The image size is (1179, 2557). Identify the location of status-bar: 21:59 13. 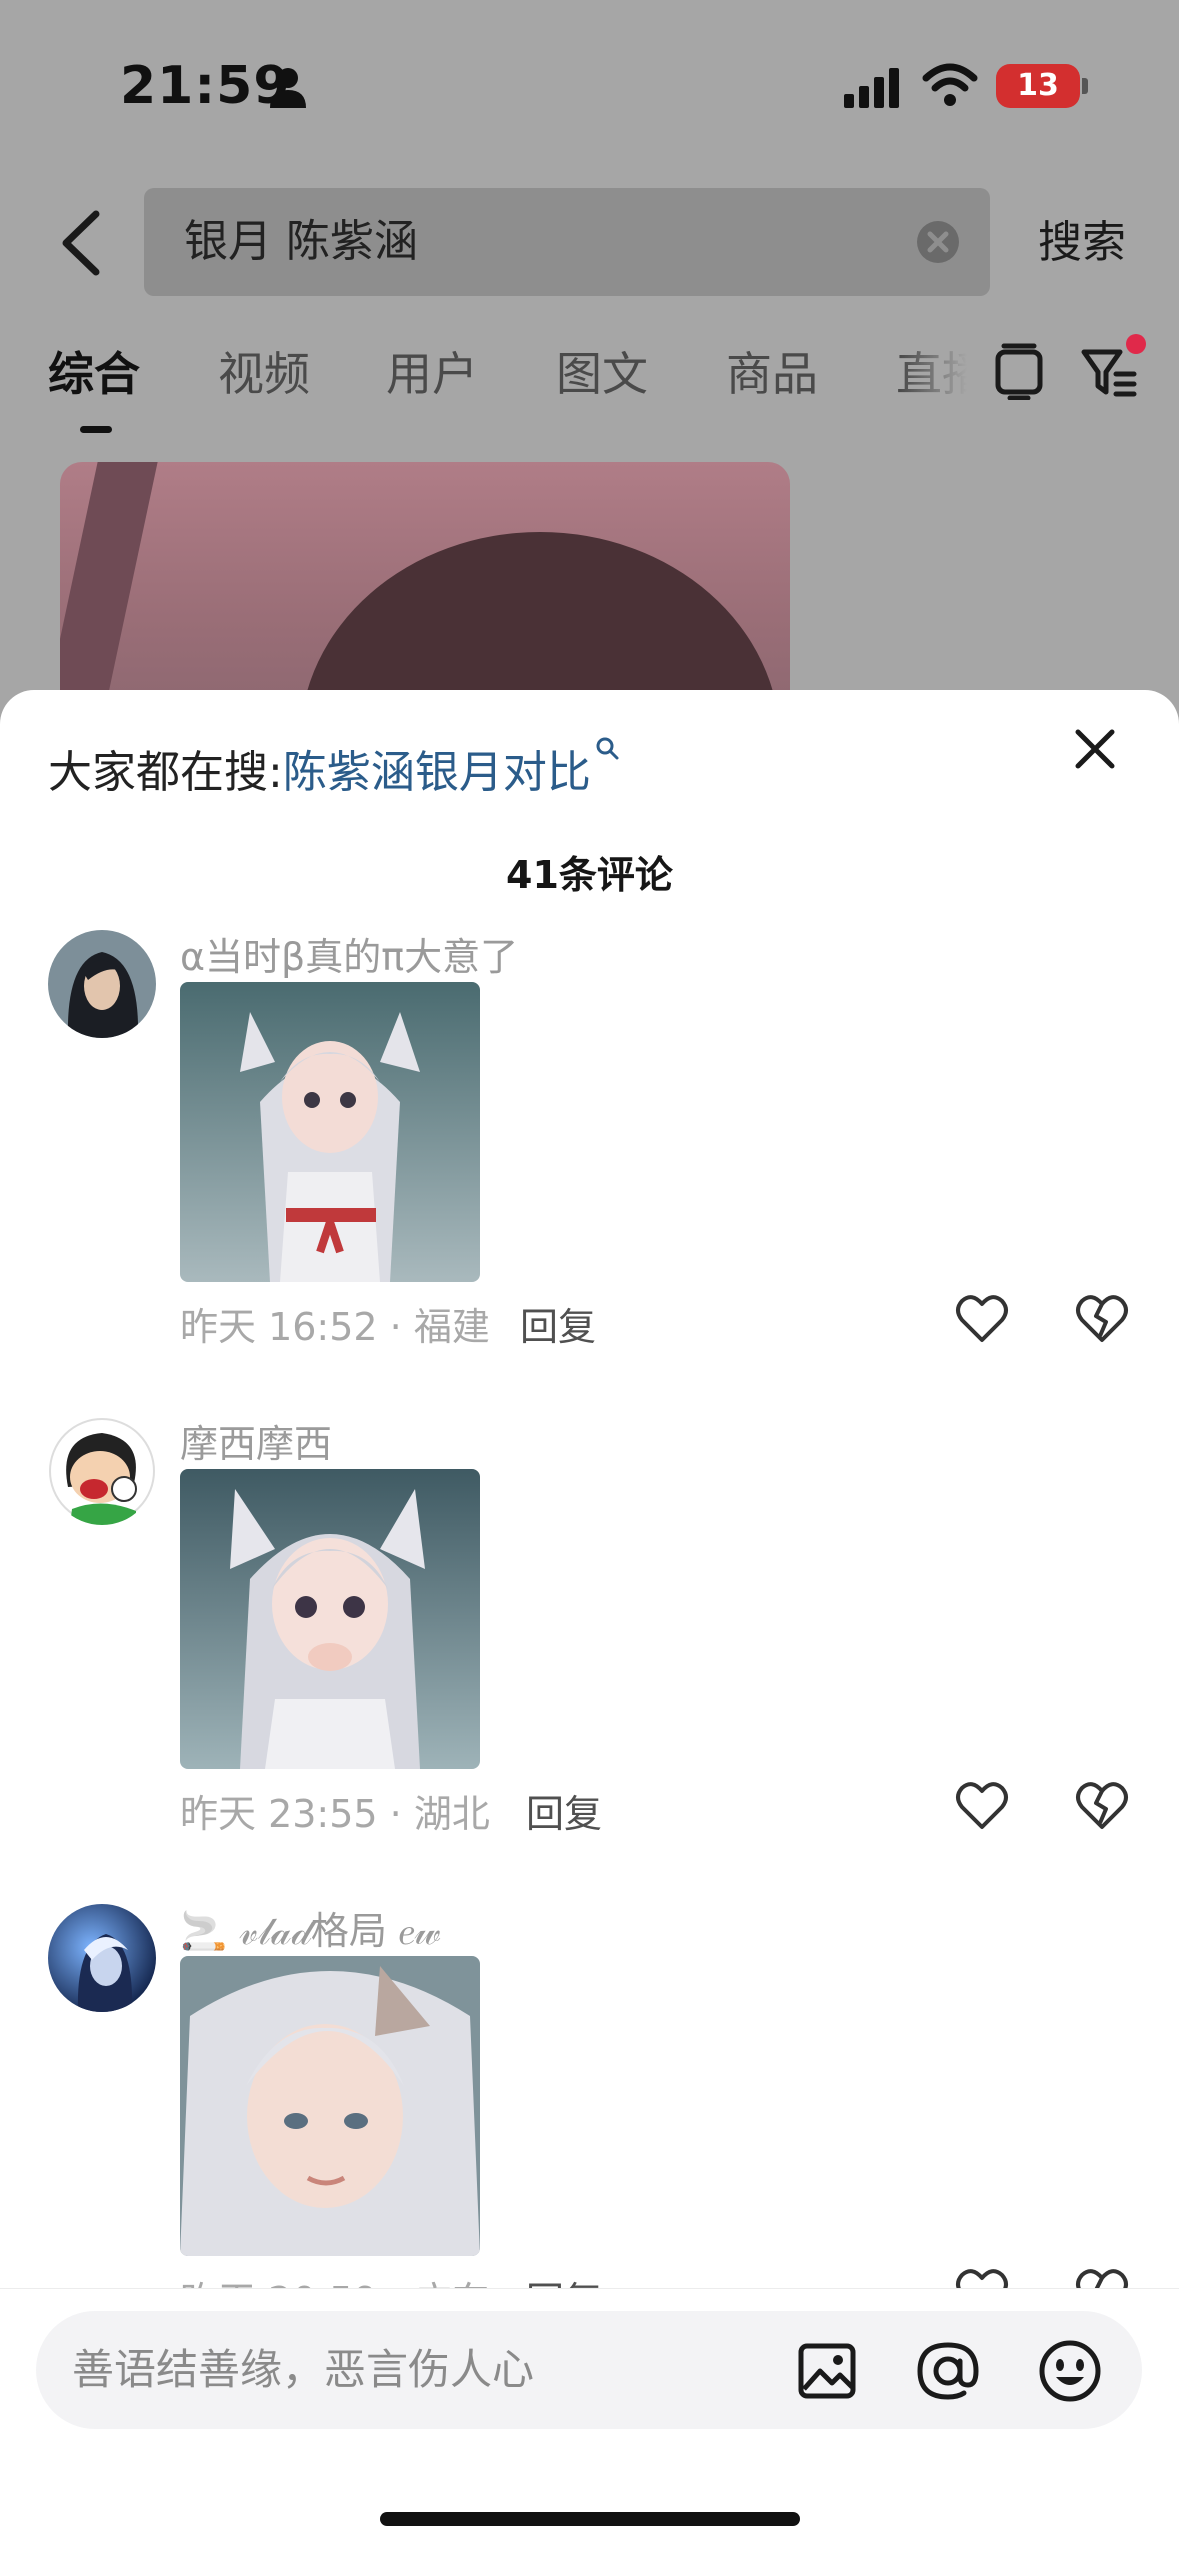
(589, 85).